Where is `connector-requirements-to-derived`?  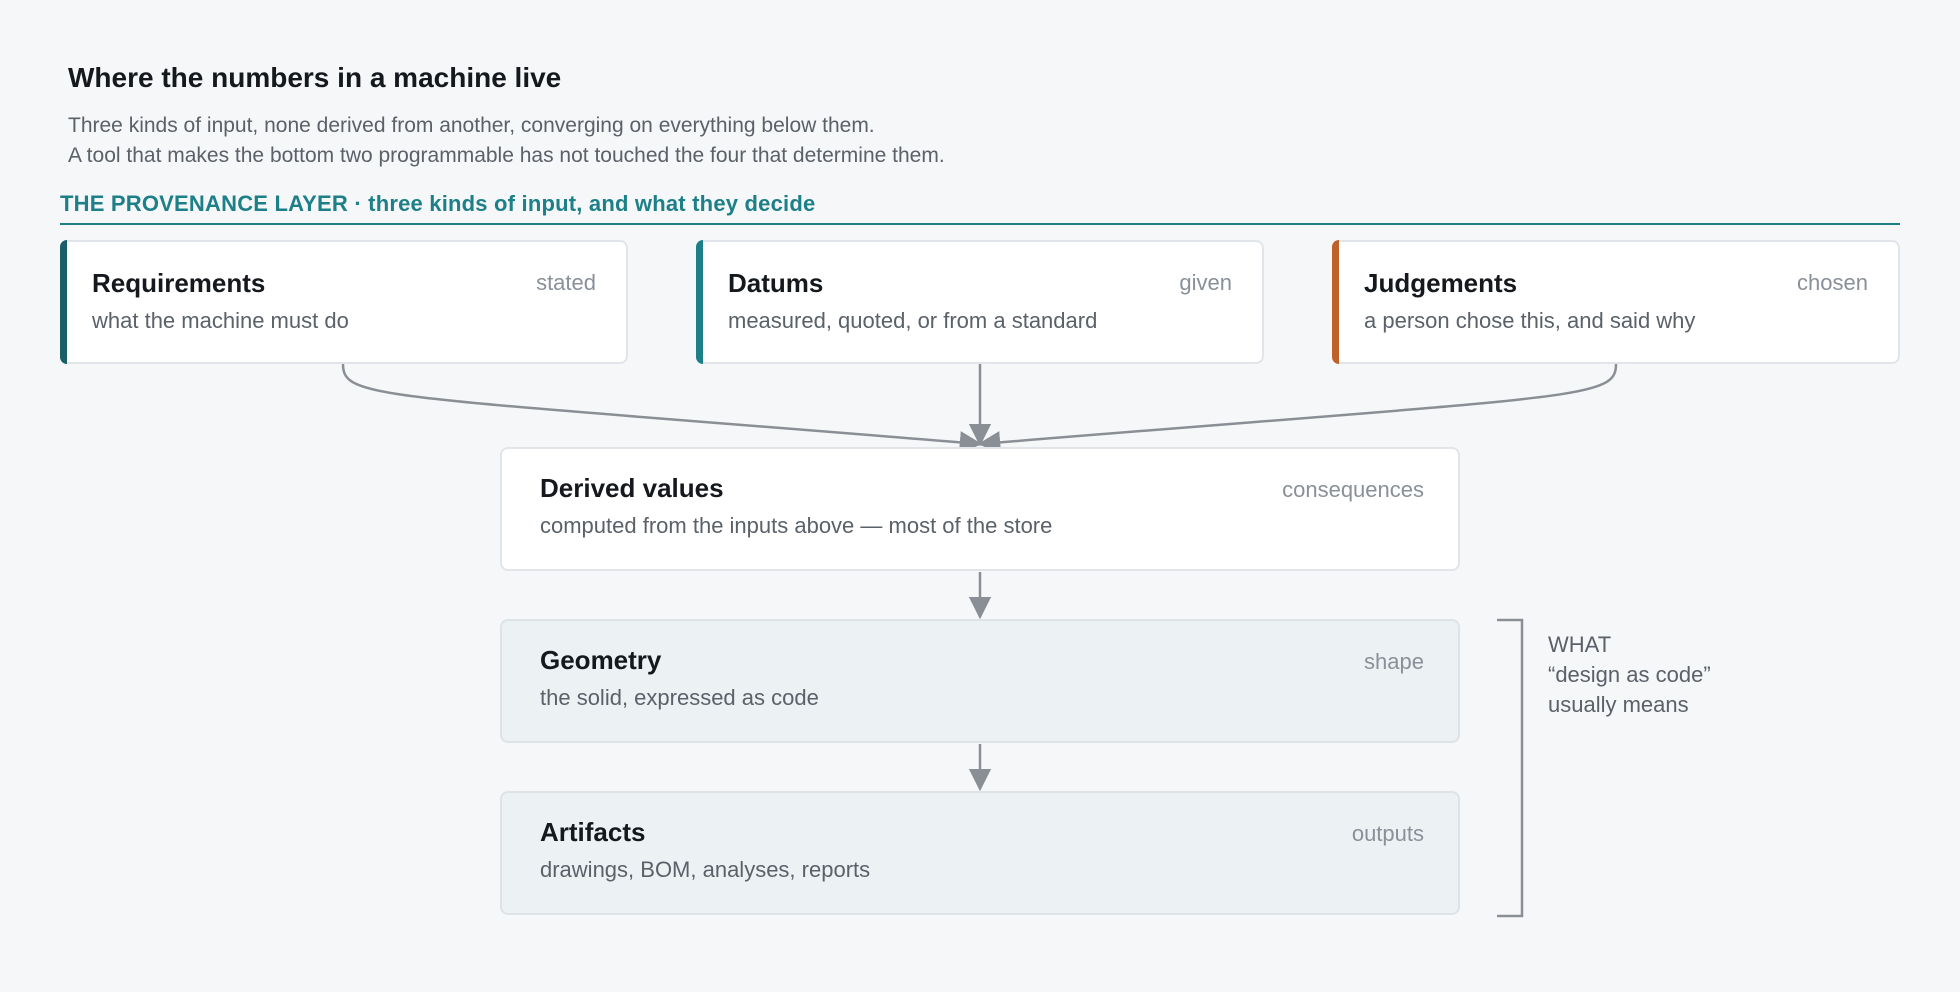
connector-requirements-to-derived is located at coordinates (662, 408).